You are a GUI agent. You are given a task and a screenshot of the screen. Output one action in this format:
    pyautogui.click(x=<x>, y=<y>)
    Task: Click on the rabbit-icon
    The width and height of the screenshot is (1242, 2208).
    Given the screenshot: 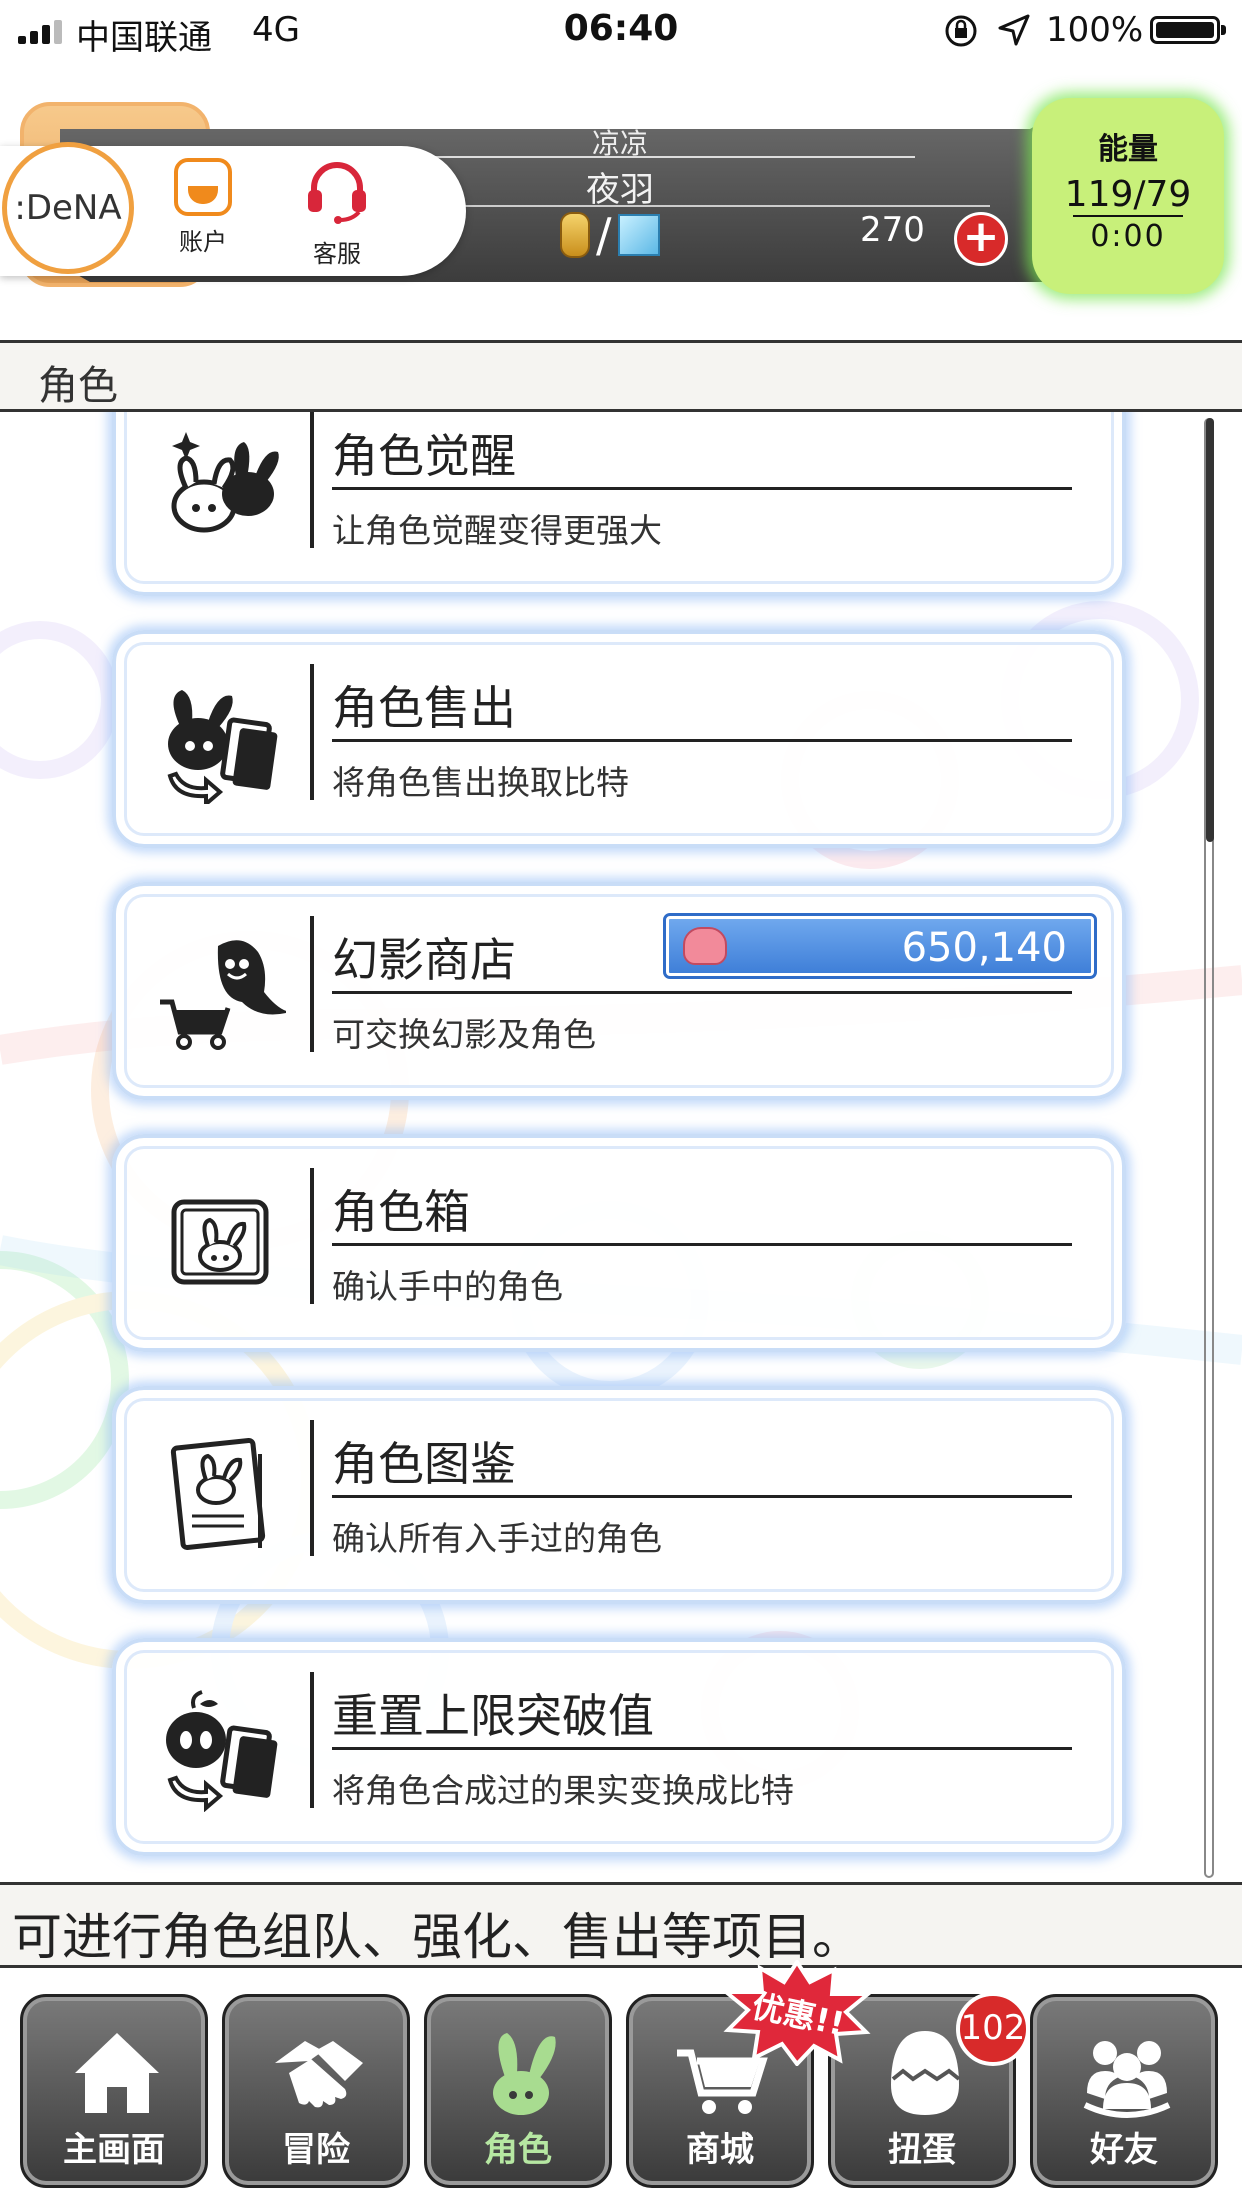 What is the action you would take?
    pyautogui.click(x=524, y=2074)
    